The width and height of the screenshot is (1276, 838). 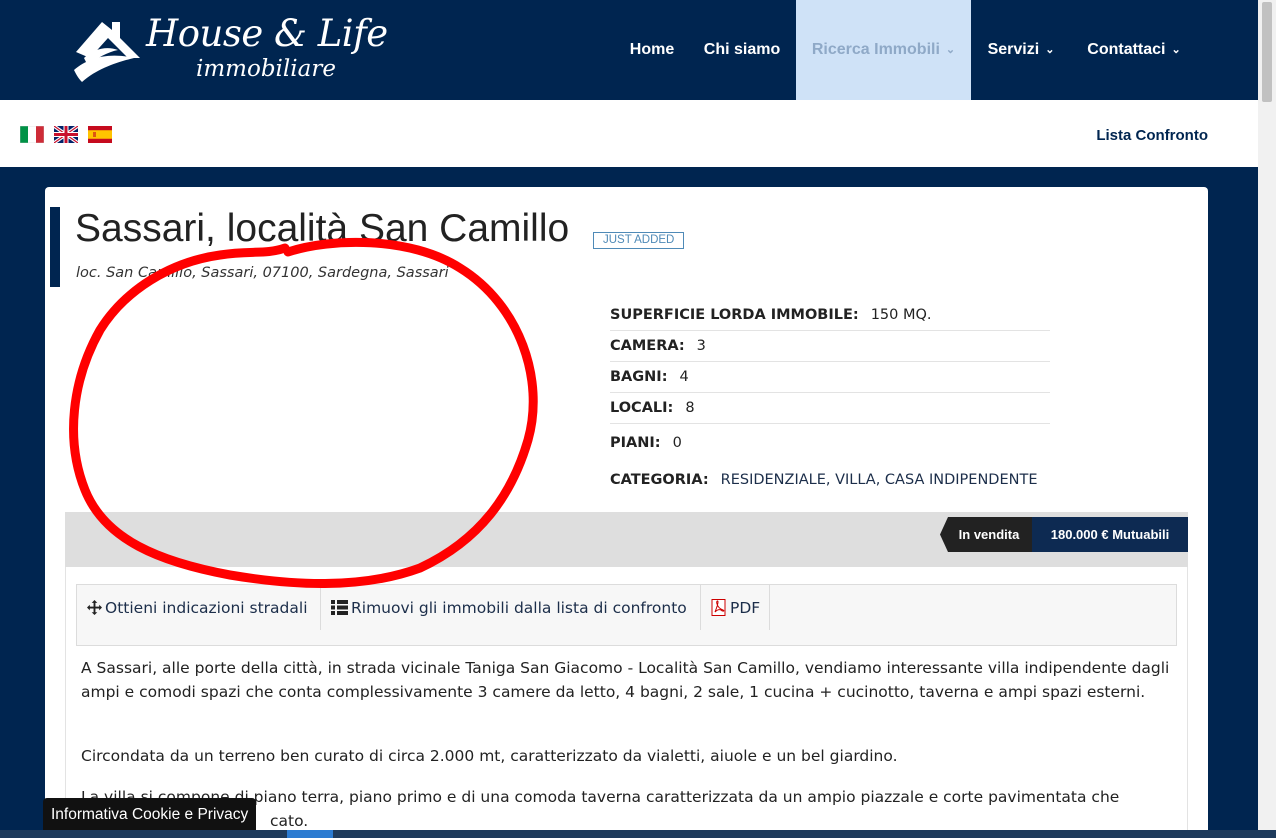 I want to click on nav-ricerca-immobili: Ricerca Immobili ⌄, so click(x=883, y=50).